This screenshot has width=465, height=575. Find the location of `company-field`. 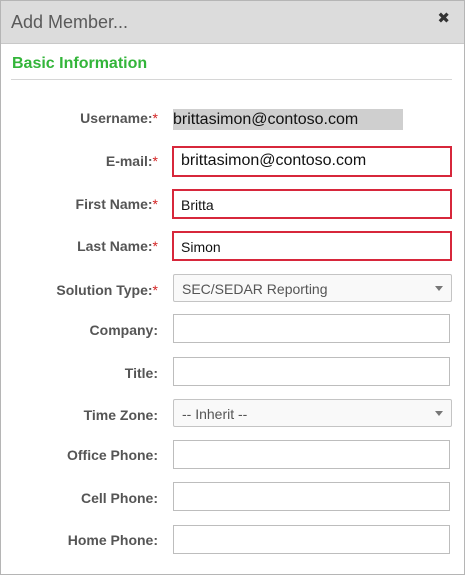

company-field is located at coordinates (311, 328).